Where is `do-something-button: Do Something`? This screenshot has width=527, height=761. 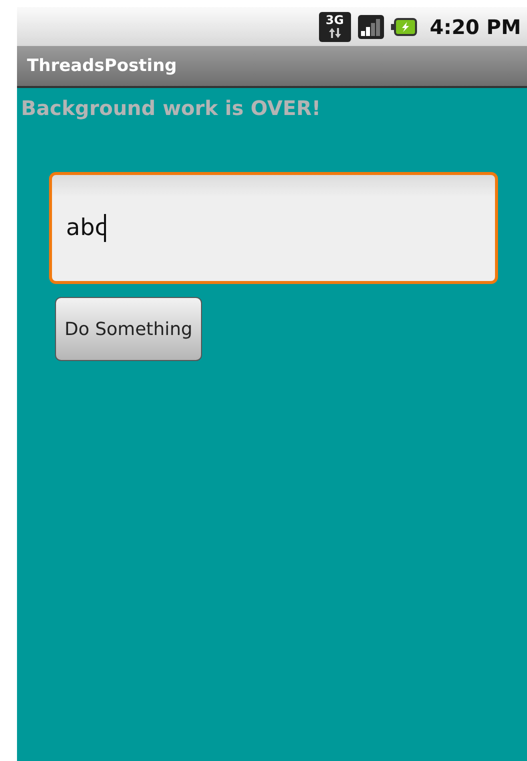
do-something-button: Do Something is located at coordinates (128, 329).